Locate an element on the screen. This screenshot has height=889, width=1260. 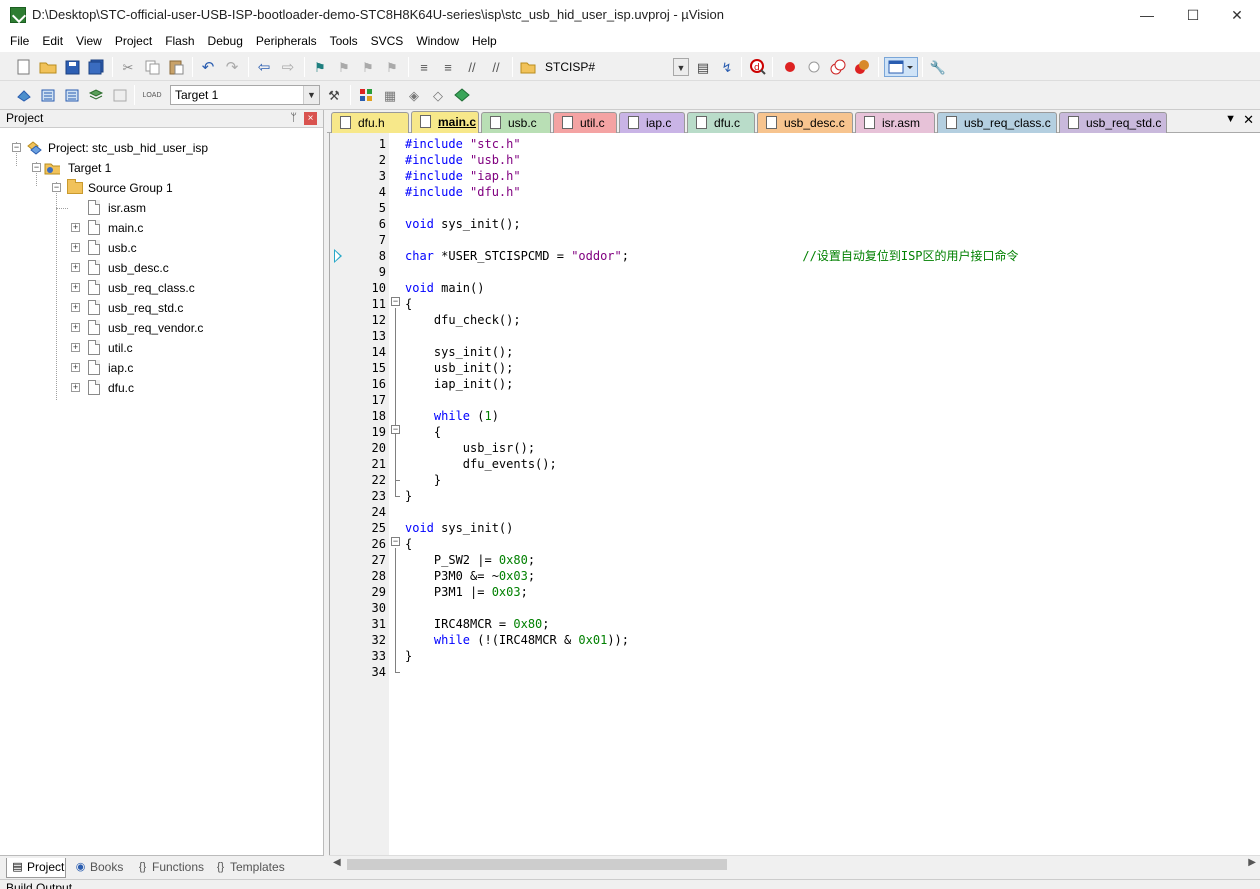
nav-back-icon: ⇦ is located at coordinates (264, 67).